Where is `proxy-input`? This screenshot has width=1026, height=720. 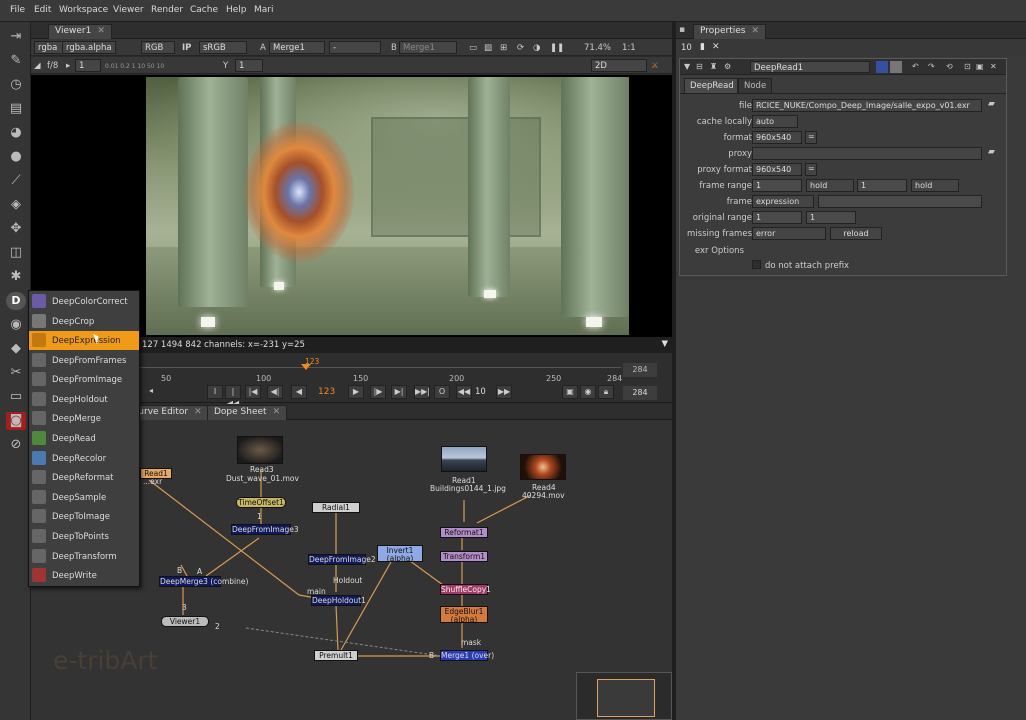
proxy-input is located at coordinates (867, 153).